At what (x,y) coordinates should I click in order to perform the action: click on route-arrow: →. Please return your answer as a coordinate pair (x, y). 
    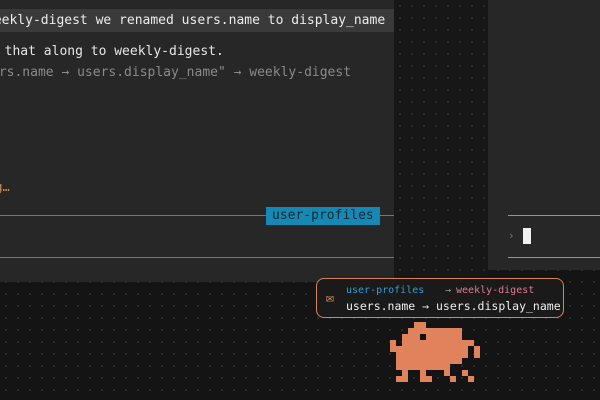
    Looking at the image, I should click on (448, 290).